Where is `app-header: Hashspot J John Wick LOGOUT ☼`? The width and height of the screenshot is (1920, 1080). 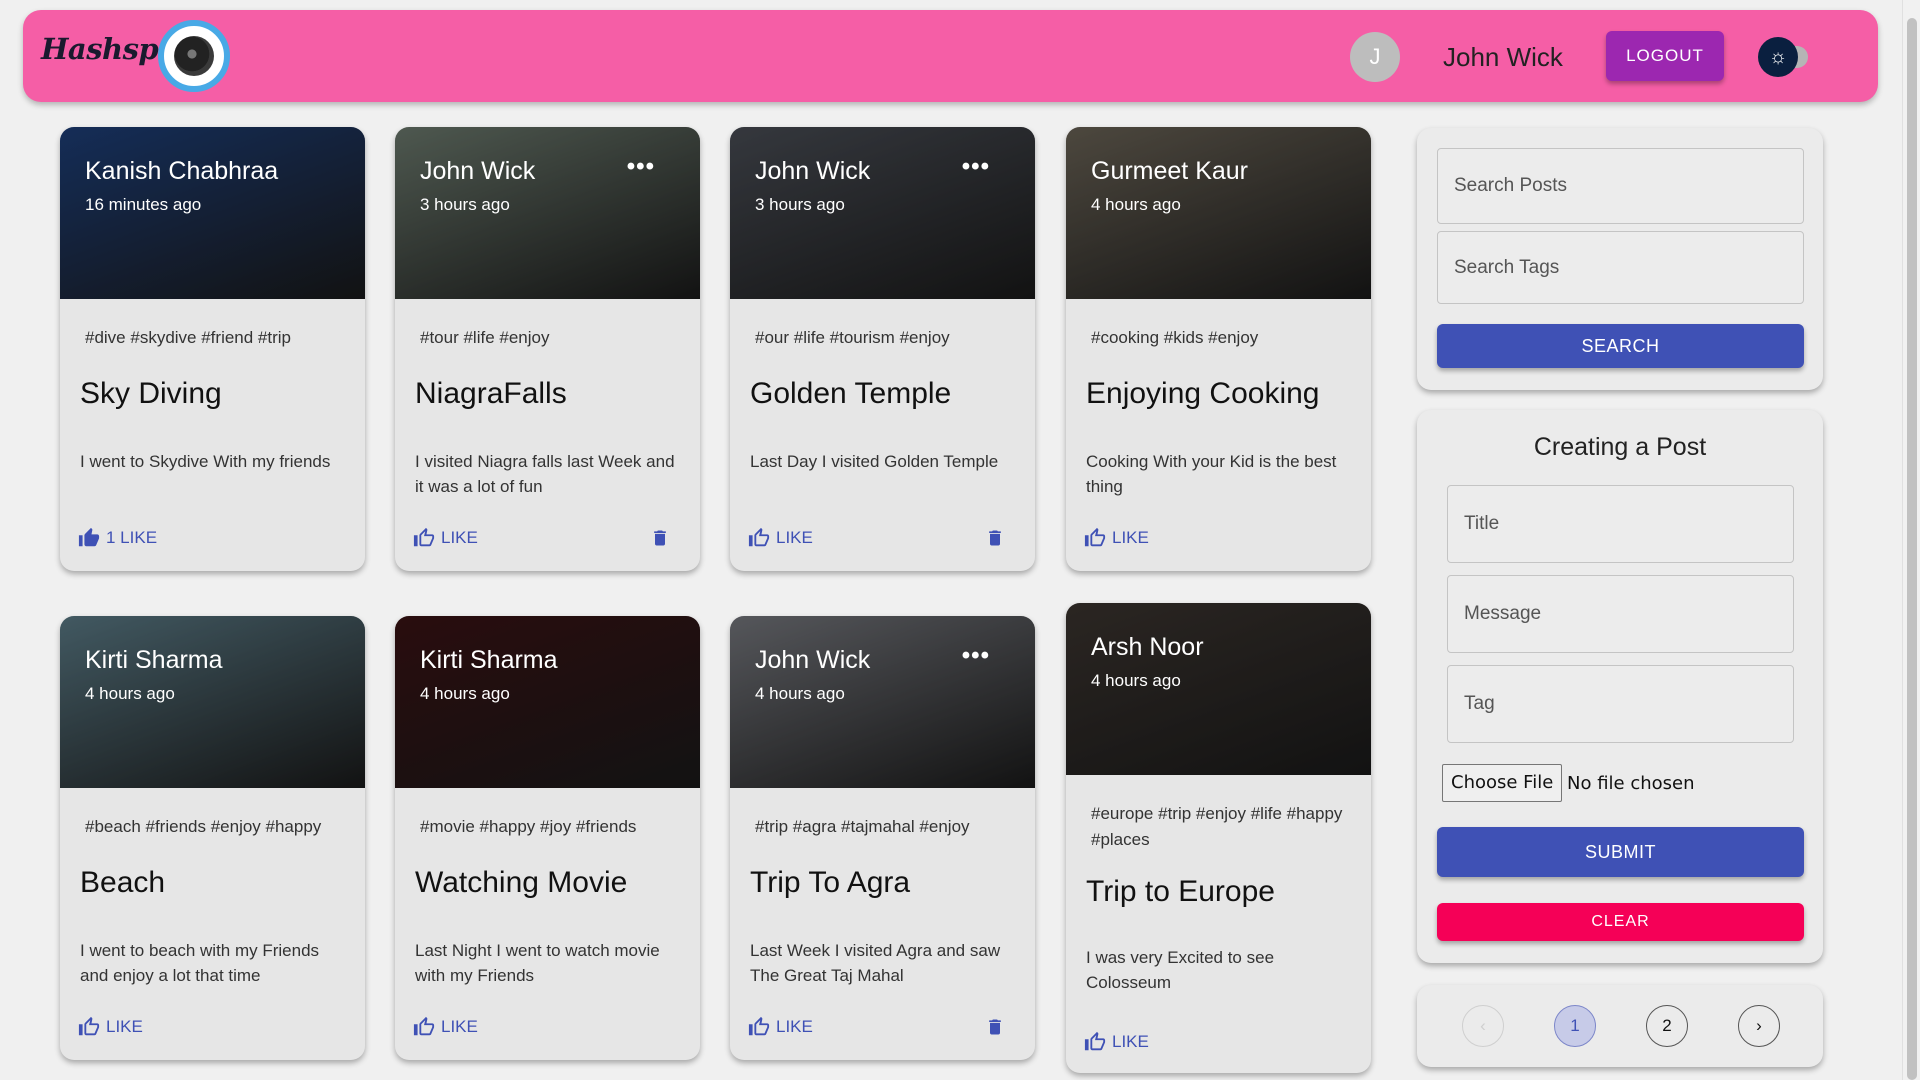
app-header: Hashspot J John Wick LOGOUT ☼ is located at coordinates (950, 56).